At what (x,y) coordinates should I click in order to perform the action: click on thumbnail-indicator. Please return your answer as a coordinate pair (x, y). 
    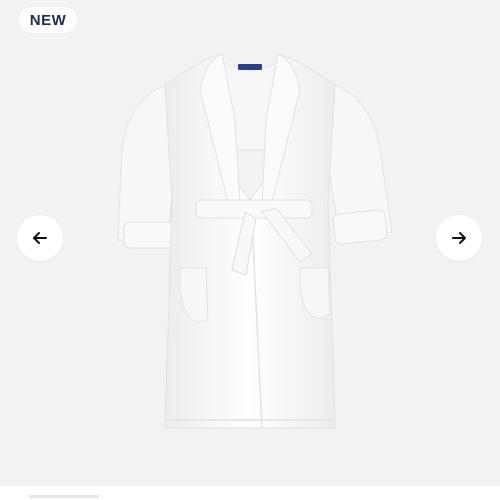
    Looking at the image, I should click on (64, 496).